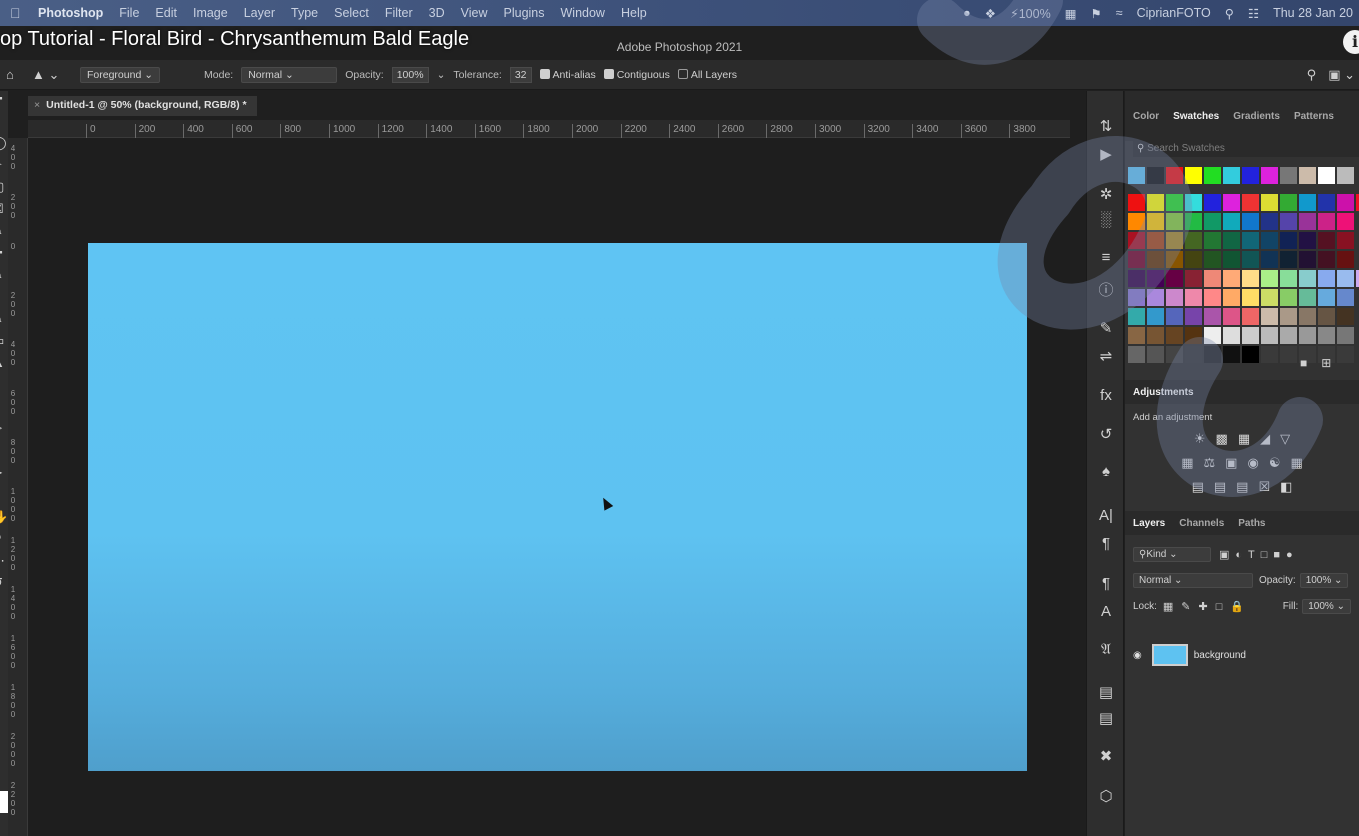  I want to click on user-name: CiprianFOTO, so click(1174, 13).